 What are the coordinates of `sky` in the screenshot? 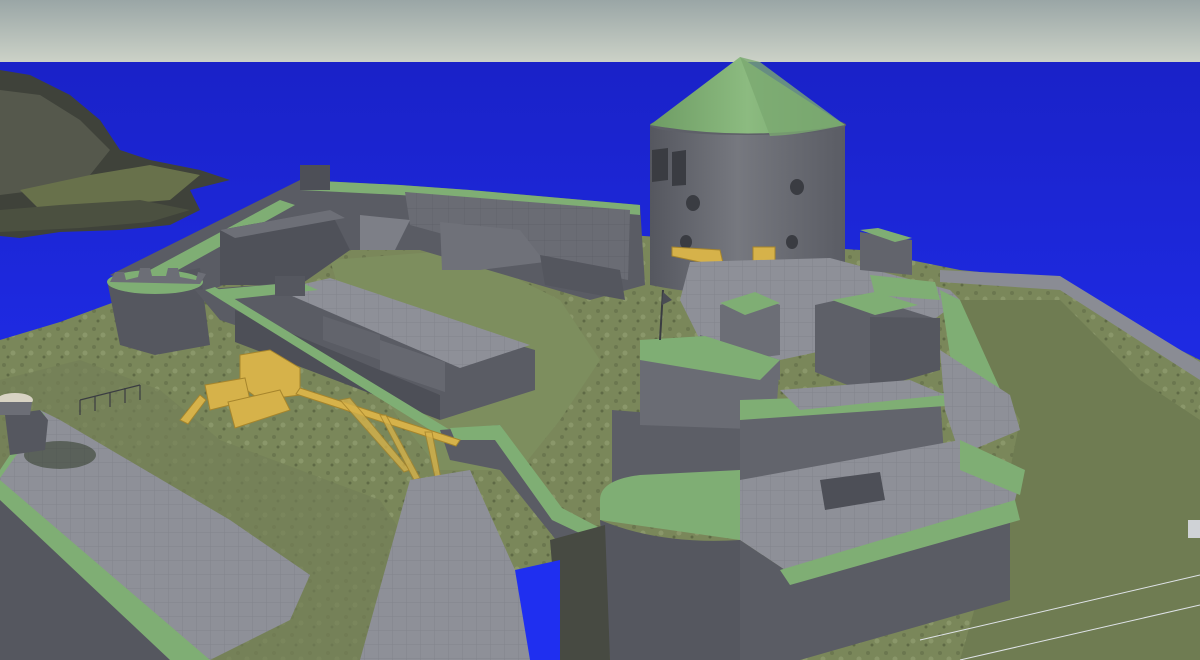 It's located at (600, 32).